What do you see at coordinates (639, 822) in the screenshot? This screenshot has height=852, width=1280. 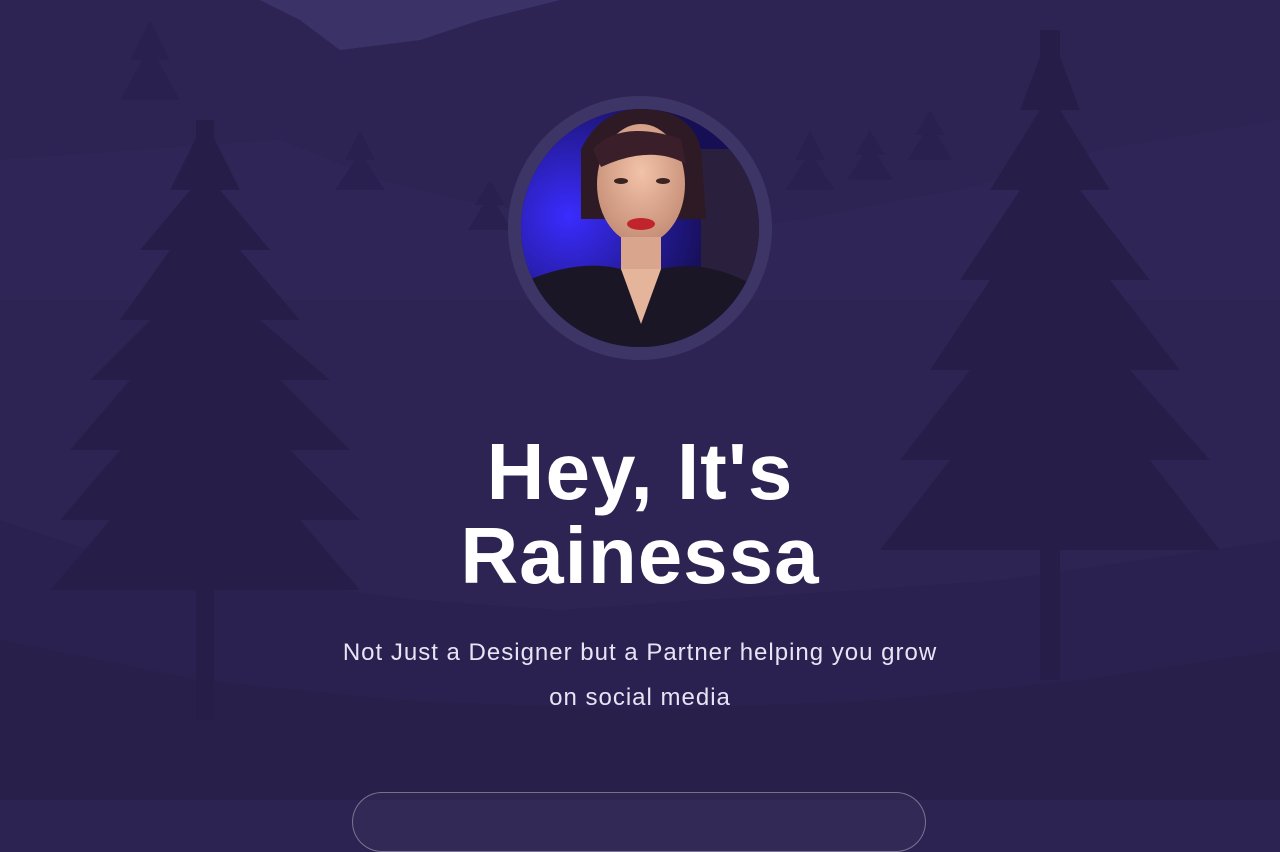 I see `cta-button` at bounding box center [639, 822].